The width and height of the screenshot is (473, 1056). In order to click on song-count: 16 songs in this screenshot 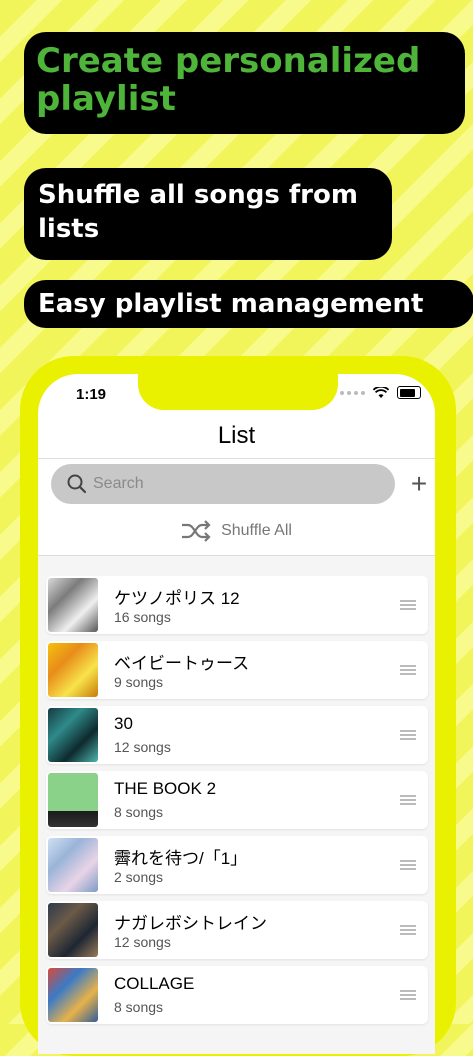, I will do `click(142, 617)`.